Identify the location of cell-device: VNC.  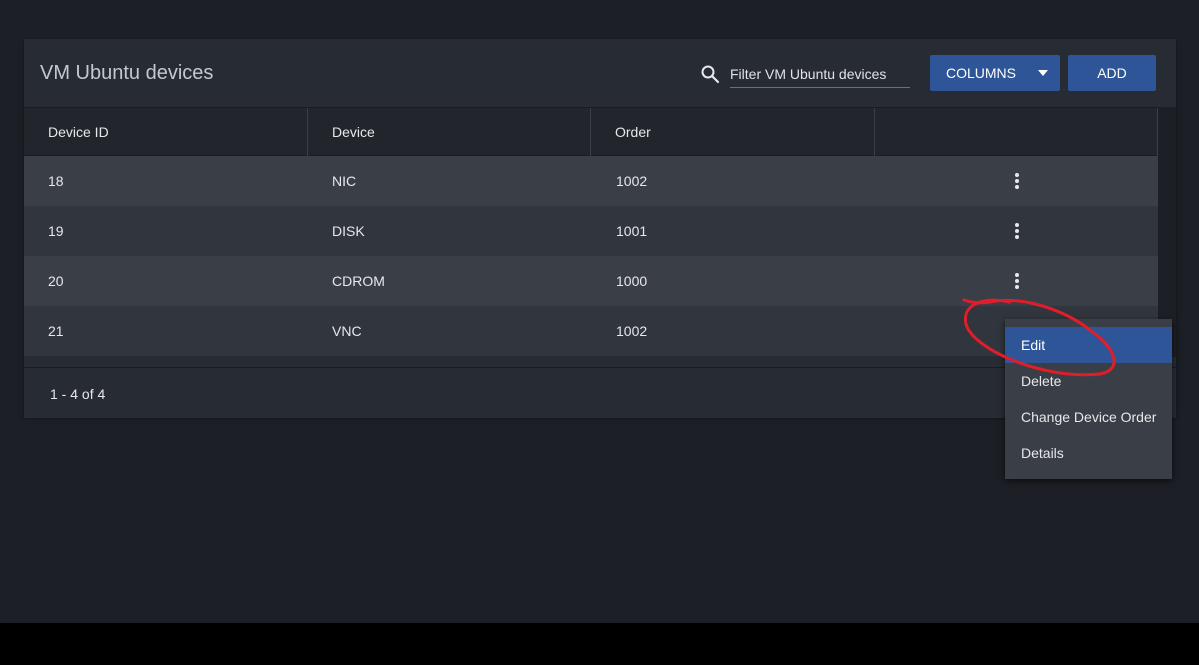
(347, 331).